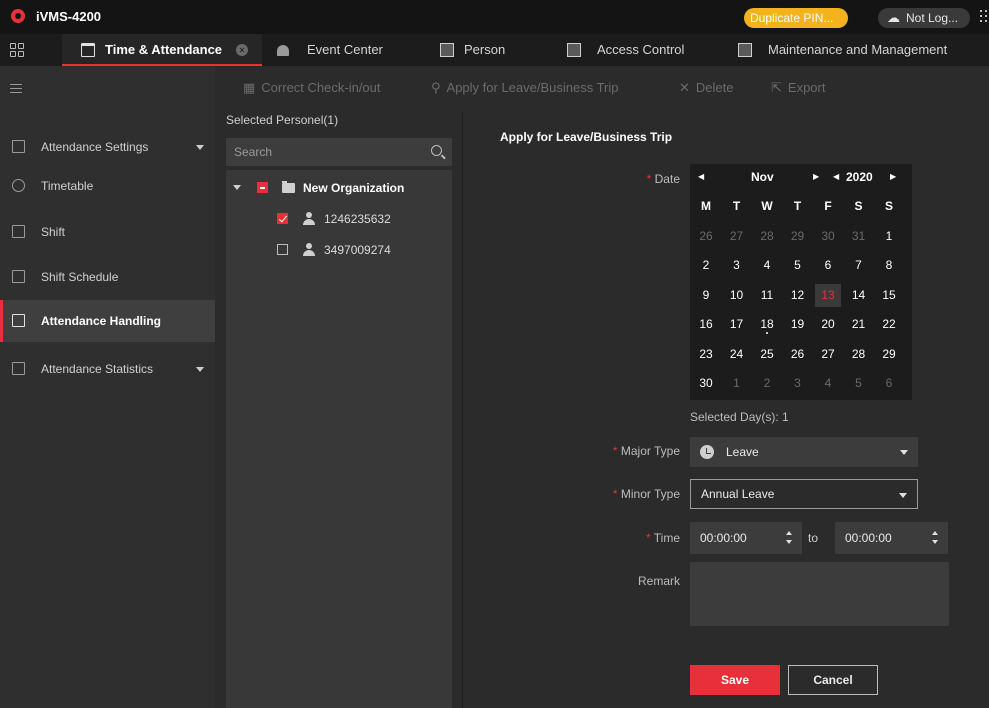 This screenshot has width=989, height=708. I want to click on alarm-icon, so click(283, 50).